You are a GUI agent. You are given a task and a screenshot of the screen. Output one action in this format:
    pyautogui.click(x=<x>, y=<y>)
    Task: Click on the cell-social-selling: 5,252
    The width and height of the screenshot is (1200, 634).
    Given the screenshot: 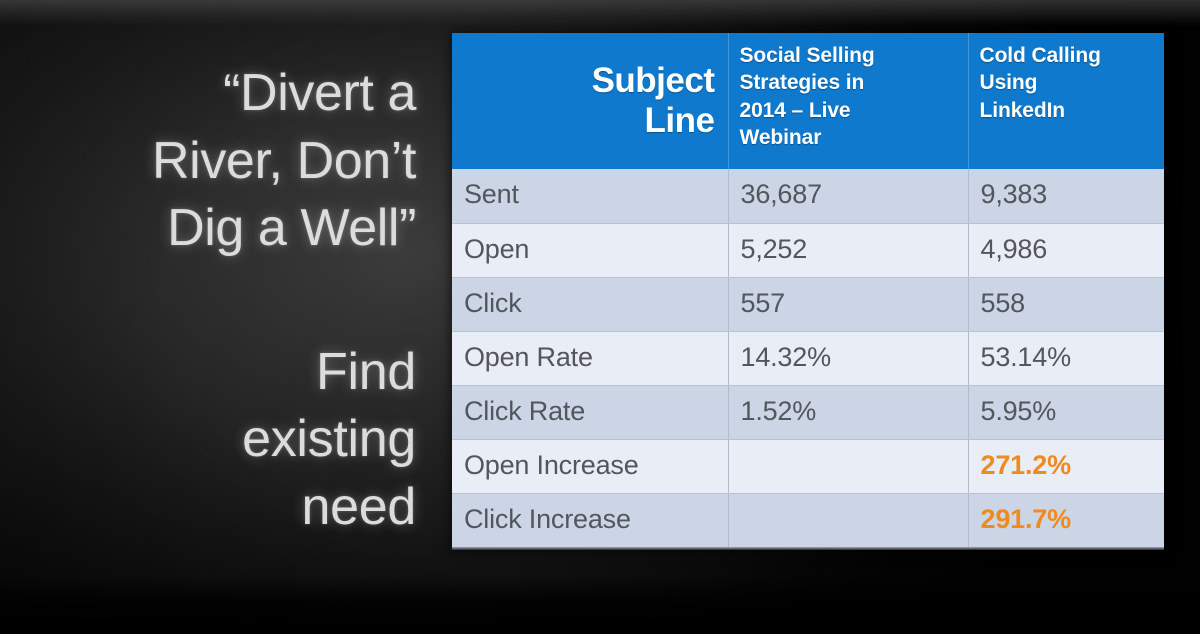 What is the action you would take?
    pyautogui.click(x=848, y=250)
    